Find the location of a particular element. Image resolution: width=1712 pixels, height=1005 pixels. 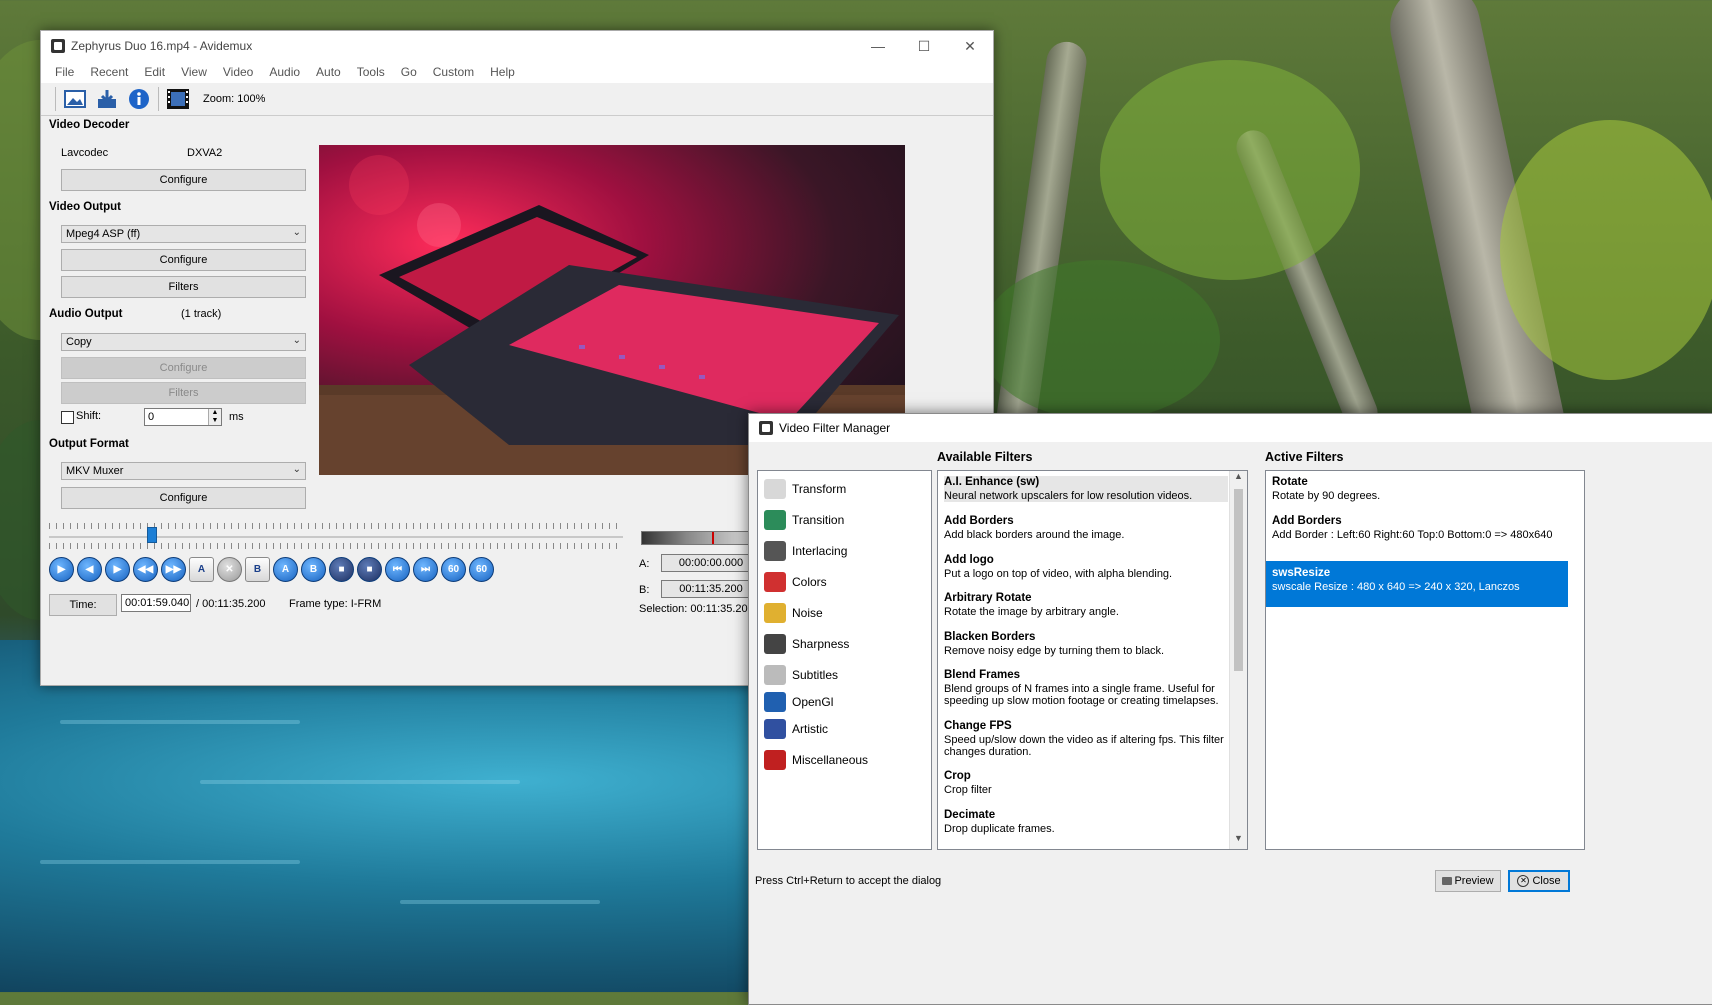

audio-configure-button: Configure is located at coordinates (183, 368).